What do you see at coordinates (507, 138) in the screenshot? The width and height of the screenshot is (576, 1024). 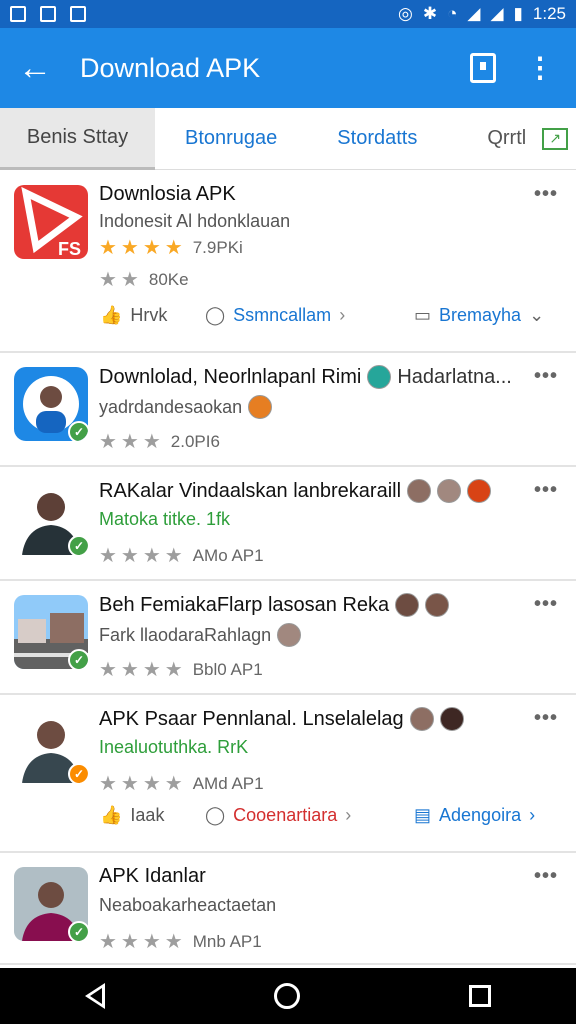 I see `tab-3-label: Qrrtl` at bounding box center [507, 138].